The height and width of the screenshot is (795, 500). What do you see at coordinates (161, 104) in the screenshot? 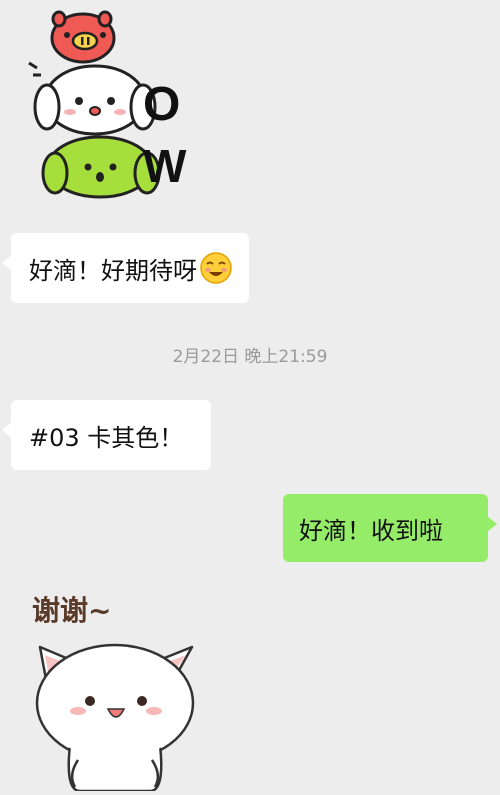
I see `sticker-caption-o: O` at bounding box center [161, 104].